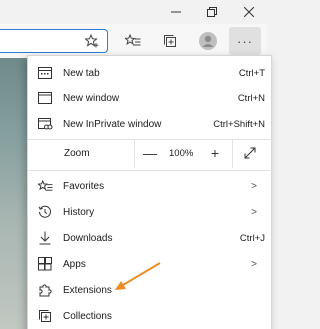 The height and width of the screenshot is (329, 320). Describe the element at coordinates (45, 124) in the screenshot. I see `inprivate-icon` at that location.